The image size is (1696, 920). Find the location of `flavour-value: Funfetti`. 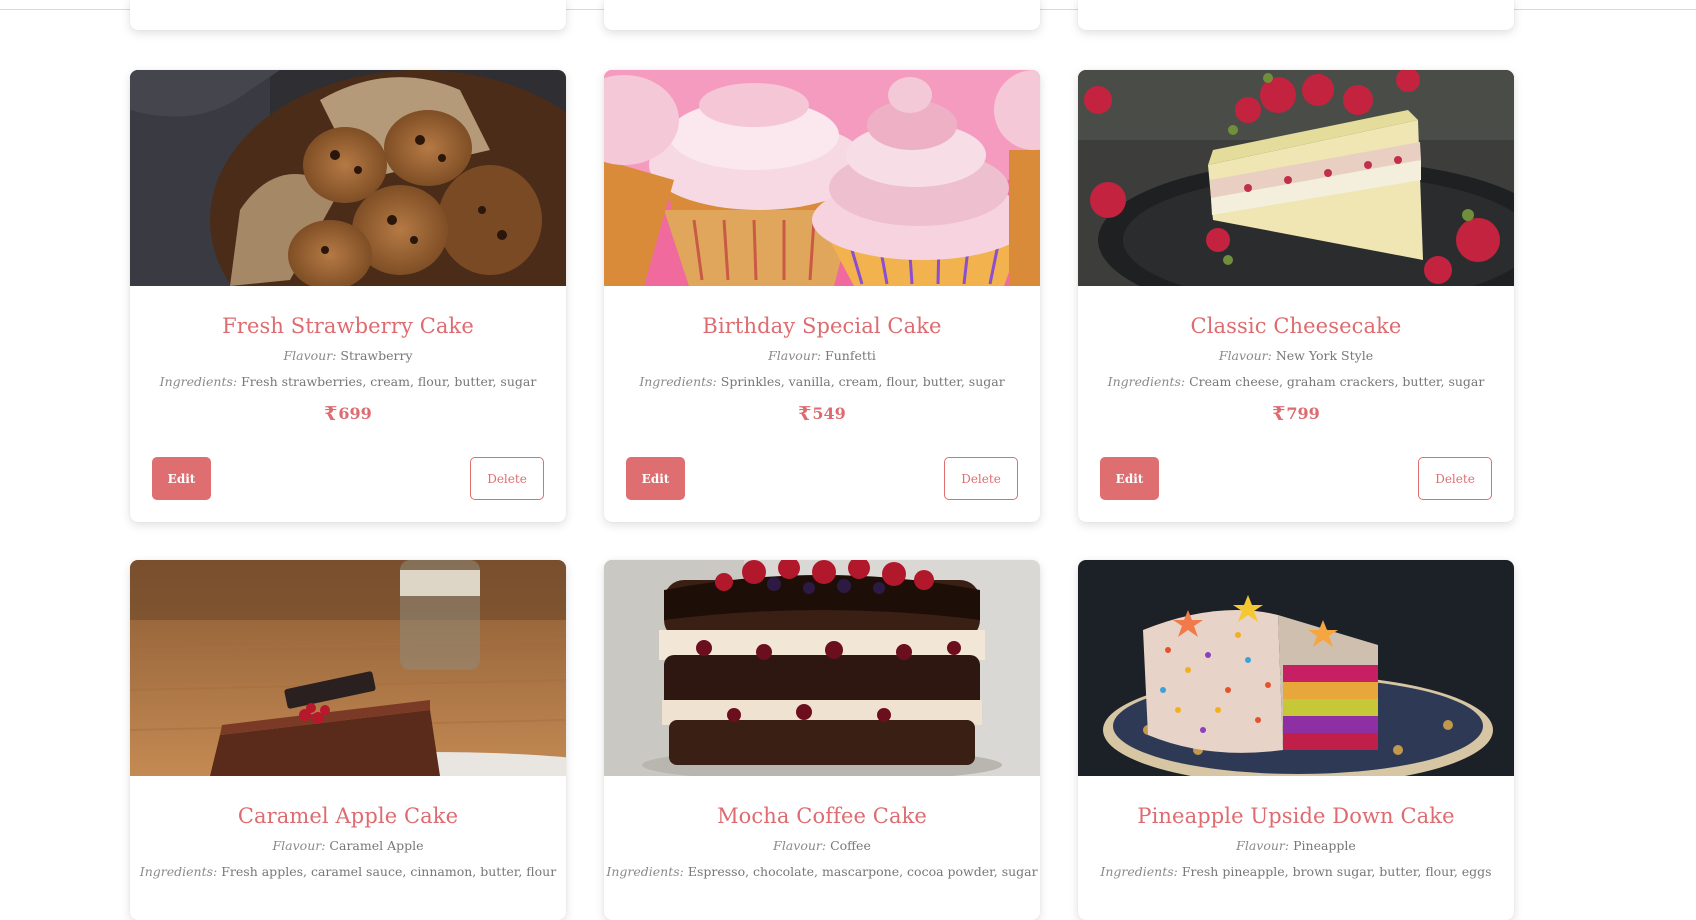

flavour-value: Funfetti is located at coordinates (850, 355).